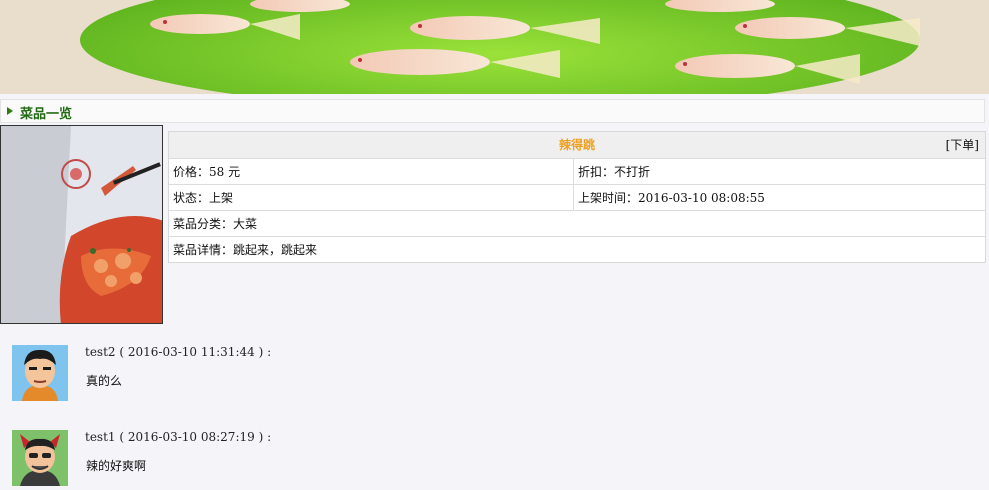  What do you see at coordinates (203, 198) in the screenshot?
I see `status-cell: 状态：上架` at bounding box center [203, 198].